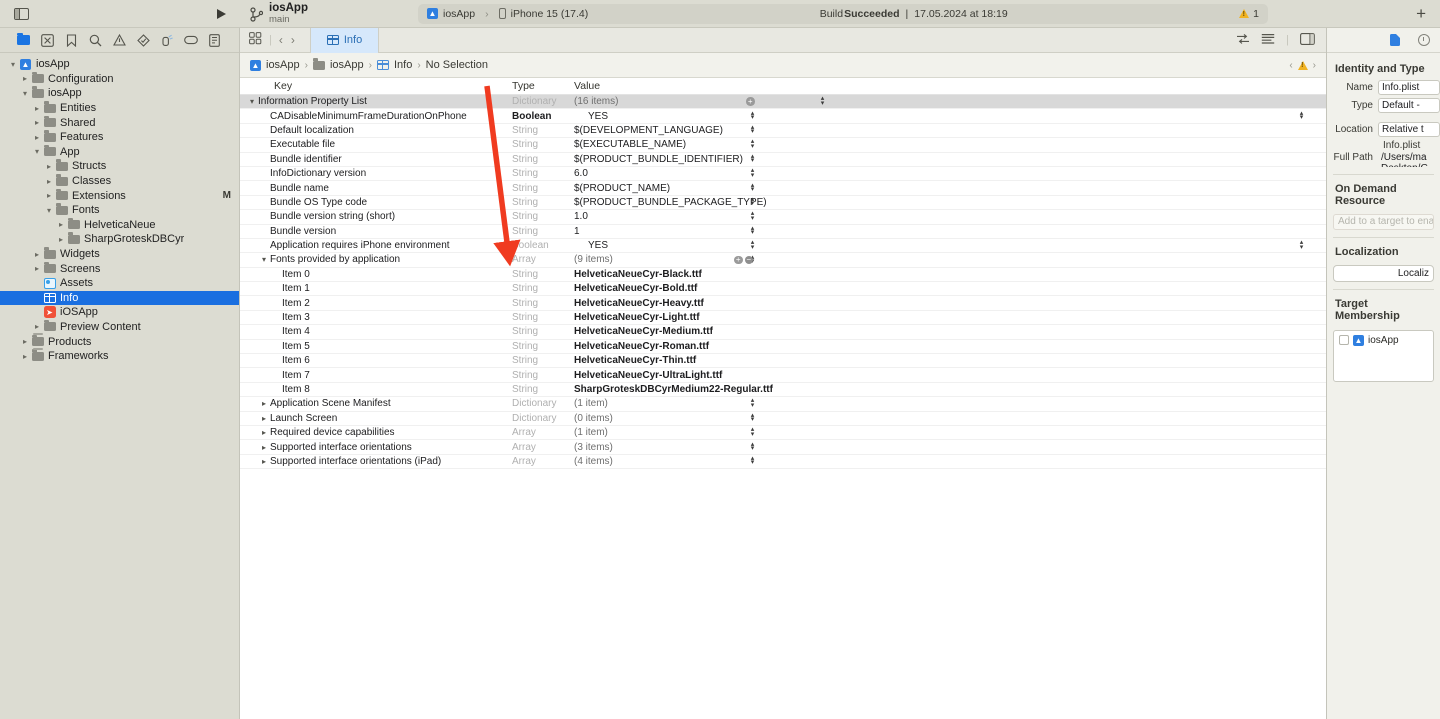 This screenshot has height=719, width=1440. What do you see at coordinates (376, 231) in the screenshot?
I see `plist-key-cell: Bundle version` at bounding box center [376, 231].